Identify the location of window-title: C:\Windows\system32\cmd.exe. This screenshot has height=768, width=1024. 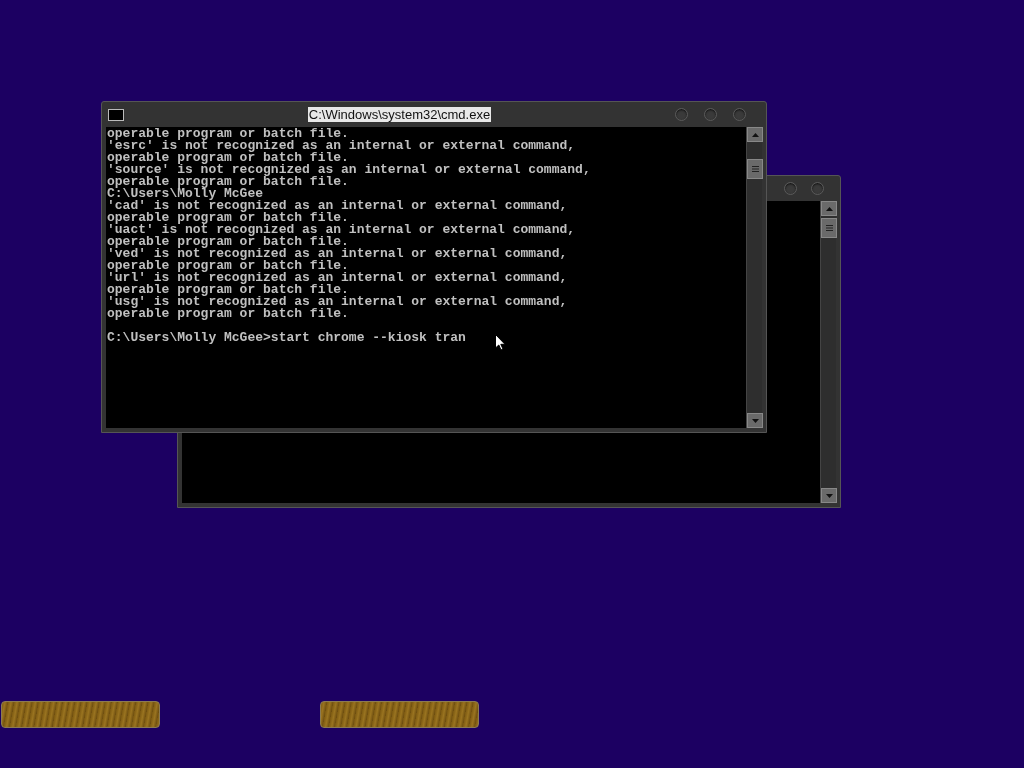
(399, 114).